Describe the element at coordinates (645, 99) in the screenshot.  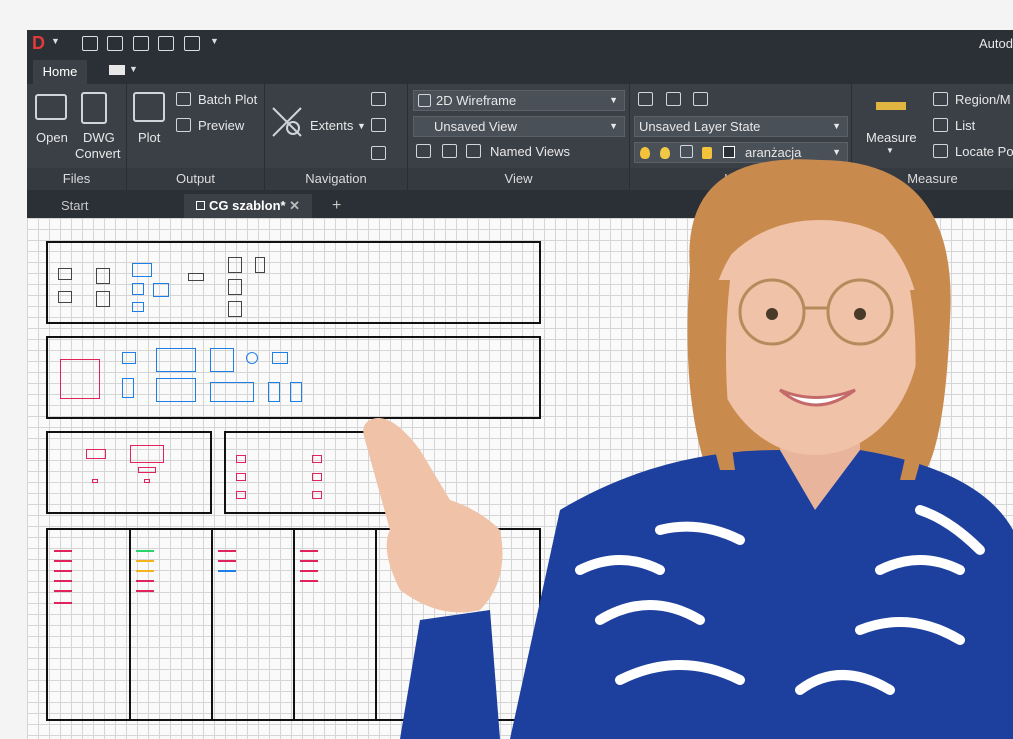
I see `layer-properties-icon` at that location.